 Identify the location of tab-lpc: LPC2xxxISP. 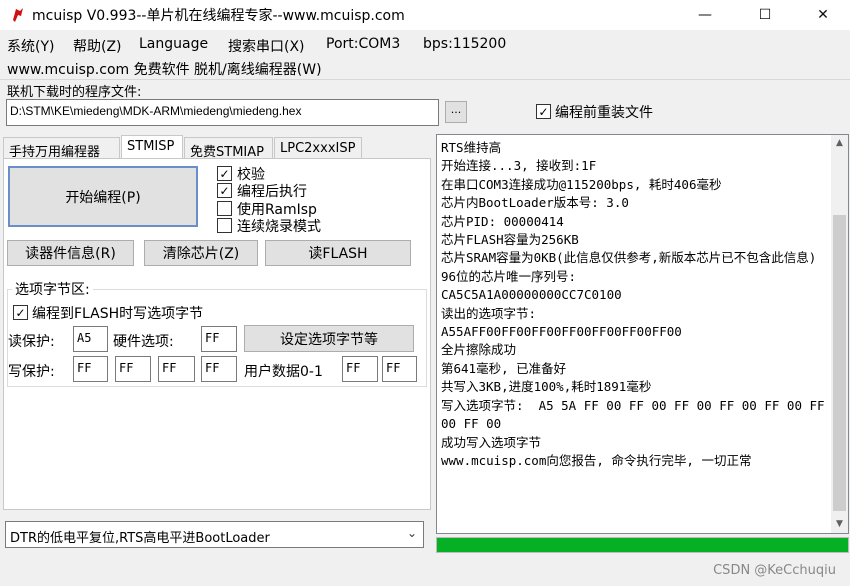
(318, 148).